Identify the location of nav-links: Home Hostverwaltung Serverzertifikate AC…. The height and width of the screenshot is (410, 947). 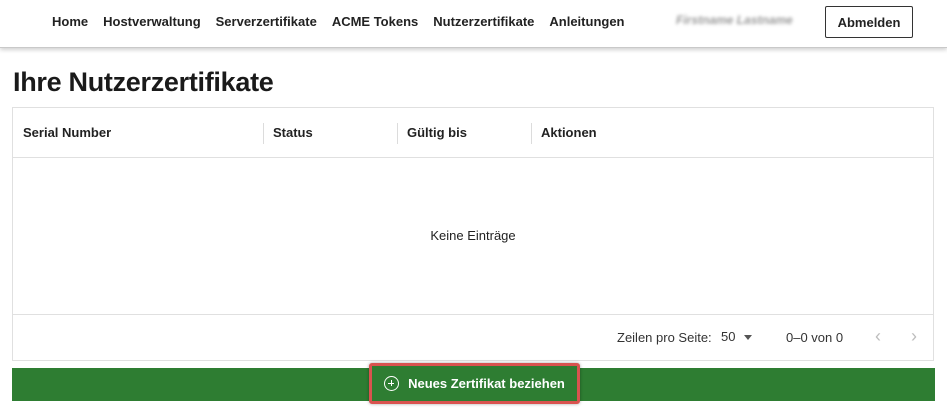
(346, 21).